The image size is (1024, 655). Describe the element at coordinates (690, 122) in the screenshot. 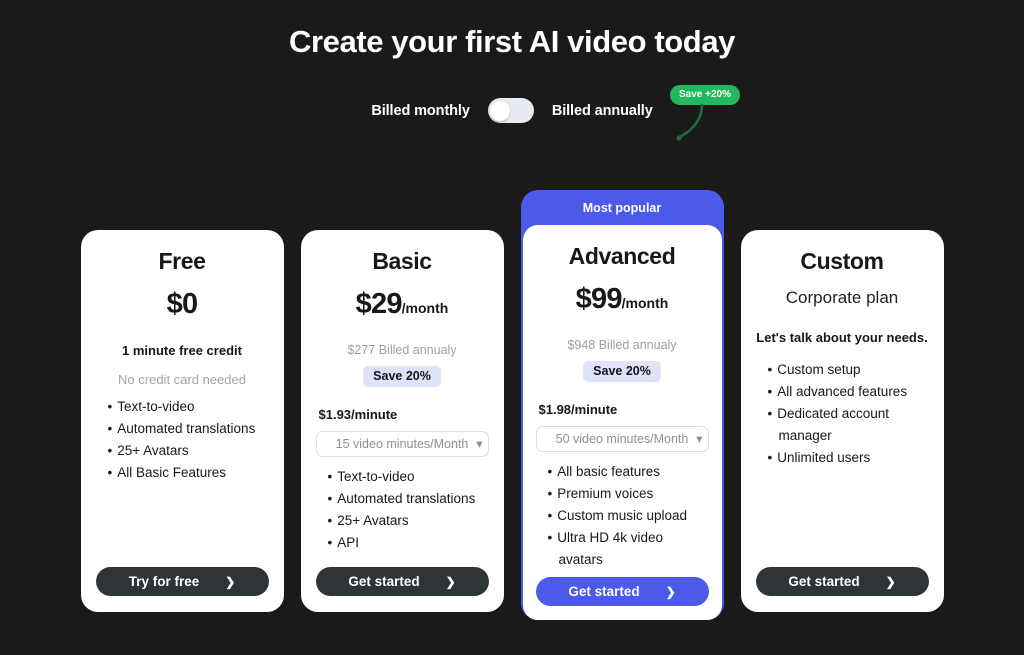

I see `curved-arrow-icon` at that location.